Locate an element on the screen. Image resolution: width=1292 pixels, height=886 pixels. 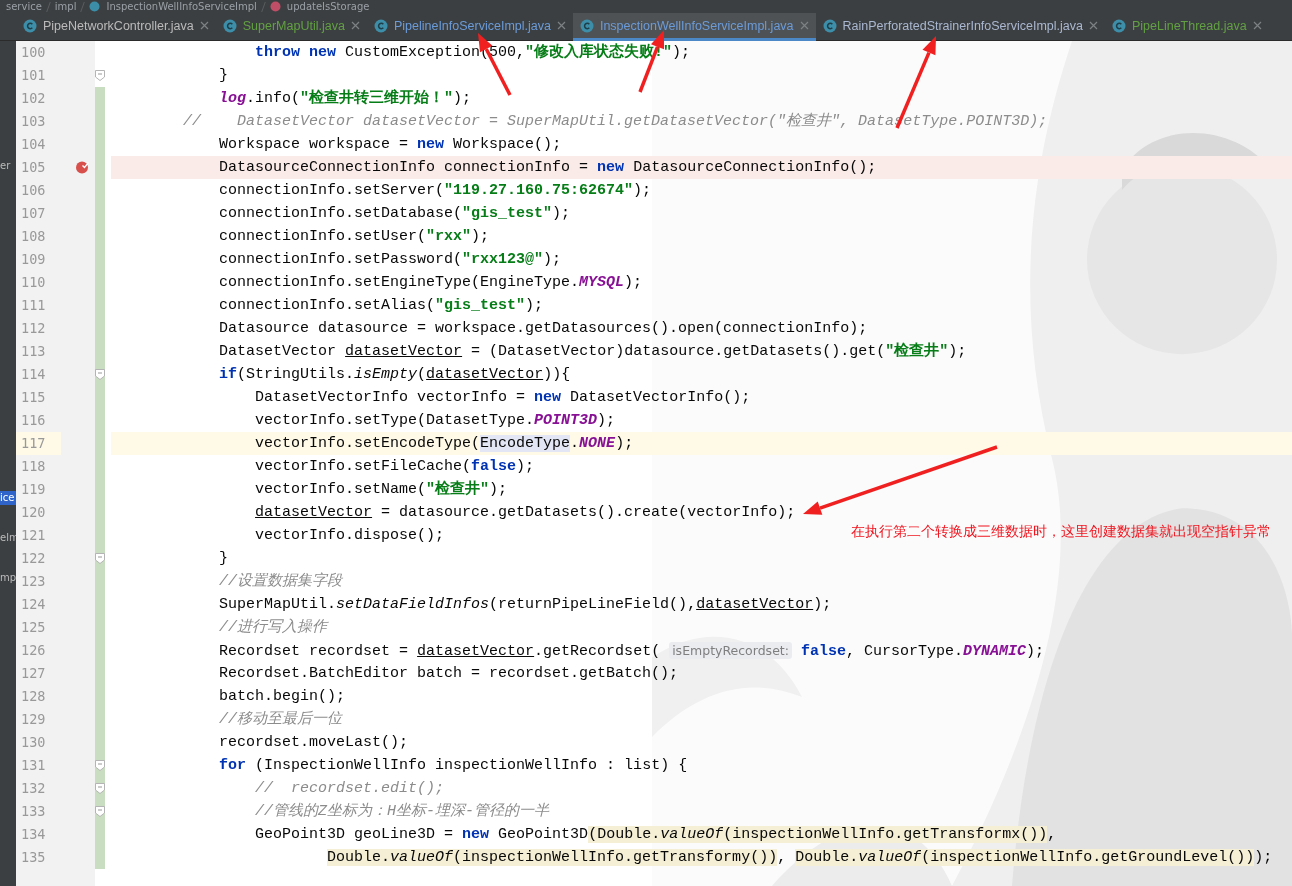
code-line: DatasetVectorInfo vectorInfo = new DatasetVectorInfo(); is located at coordinates (502, 398).